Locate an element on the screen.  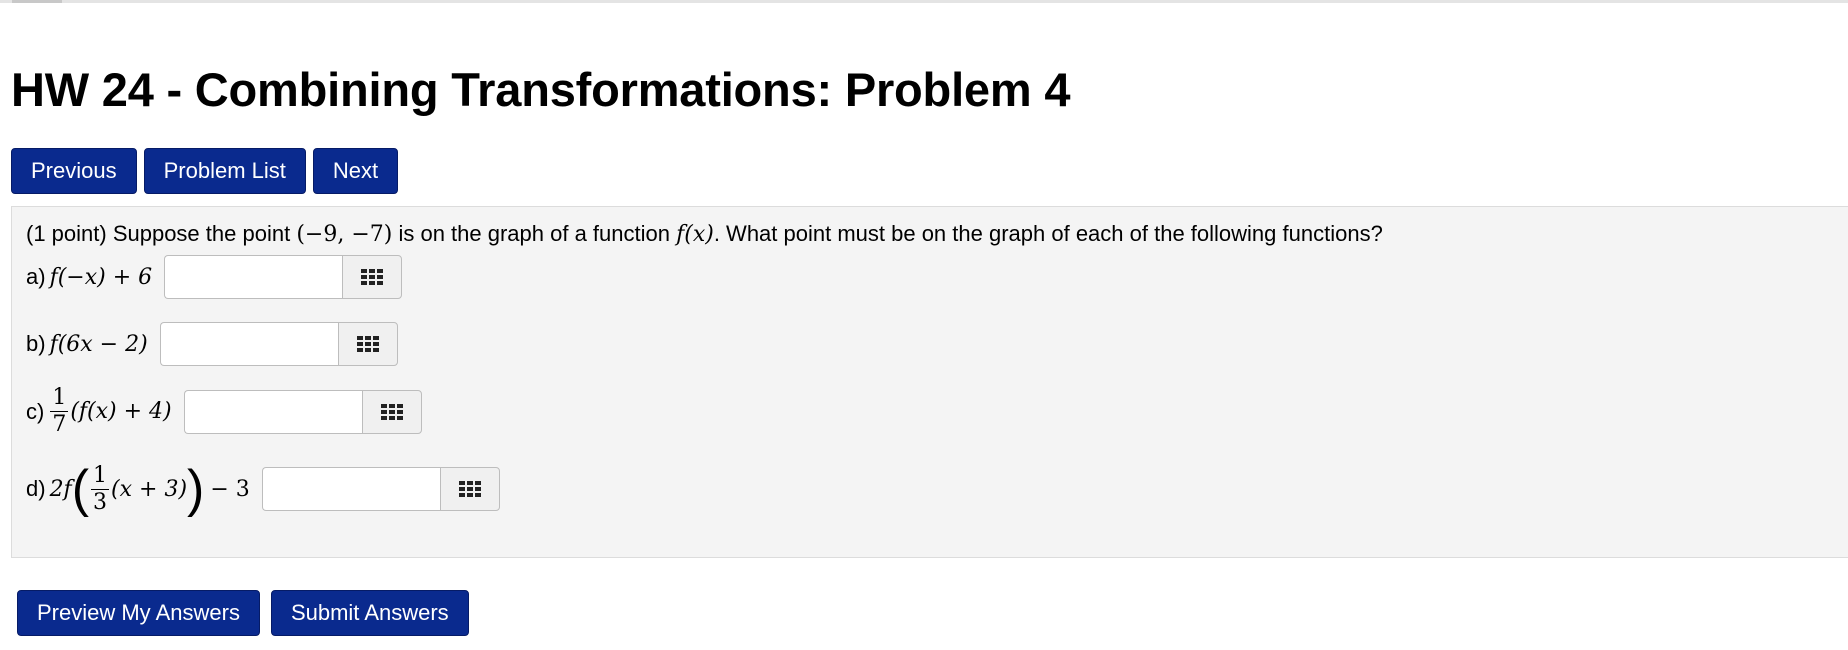
top-border is located at coordinates (924, 1).